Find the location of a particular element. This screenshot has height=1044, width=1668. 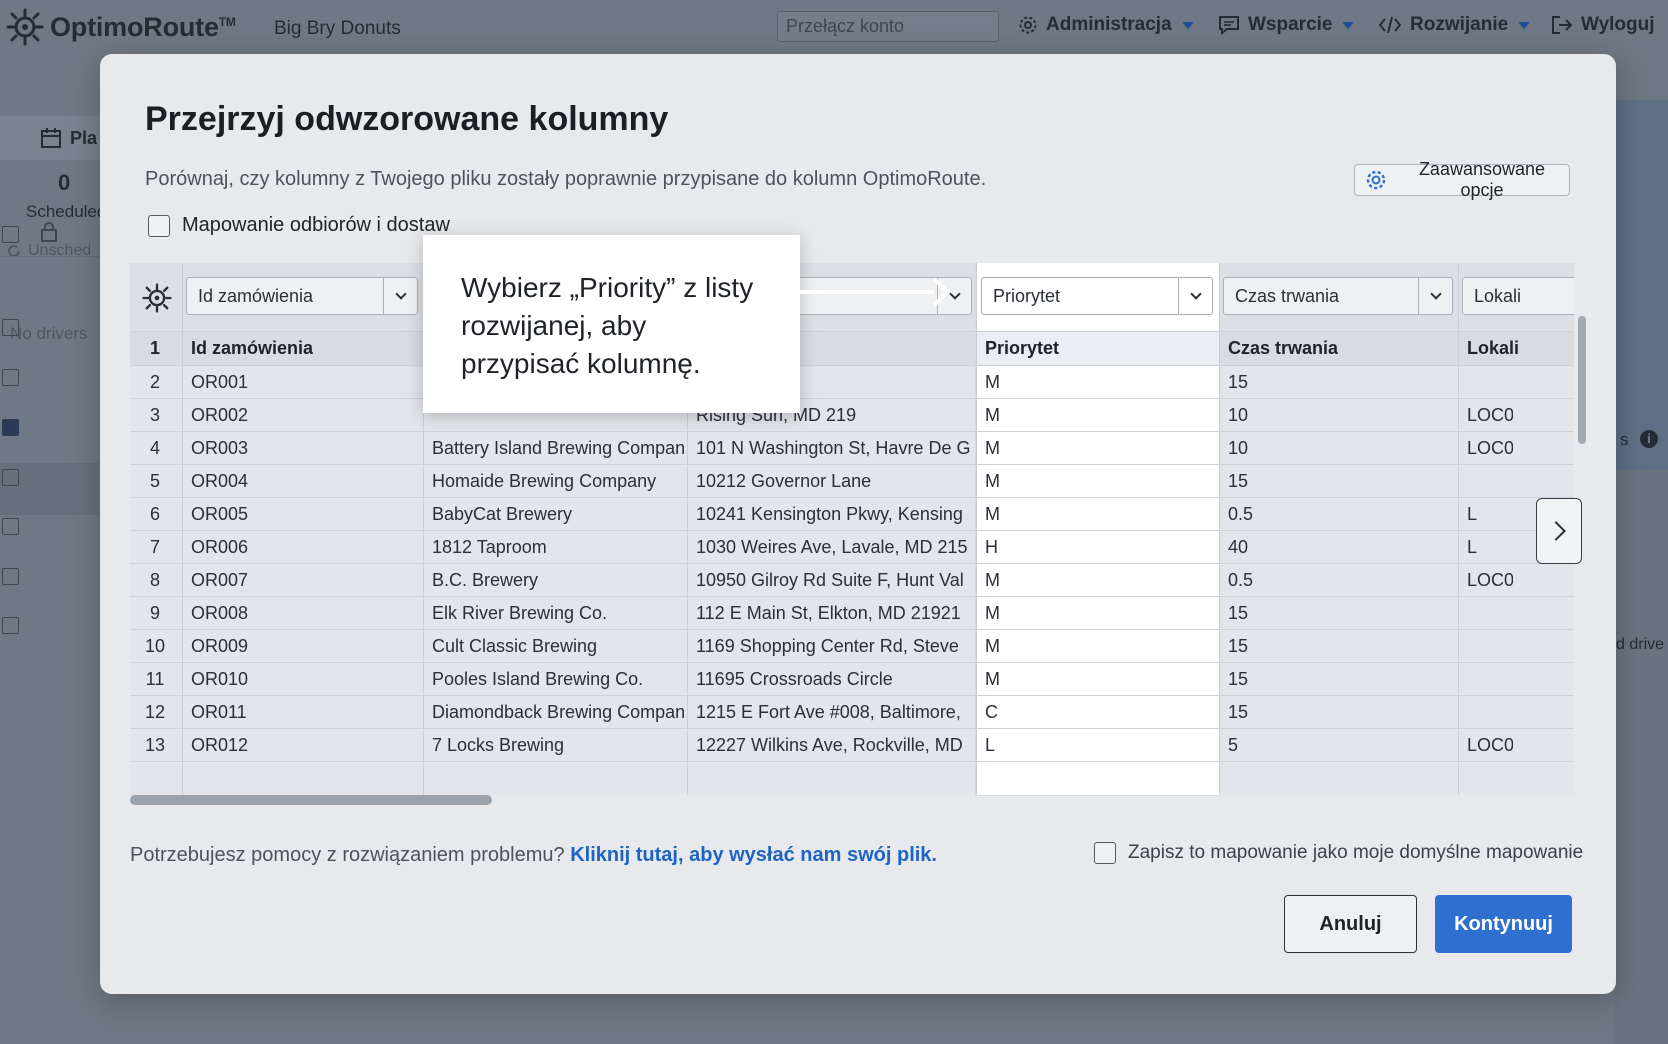

nav-develop: Rozwijanie is located at coordinates (1454, 25).